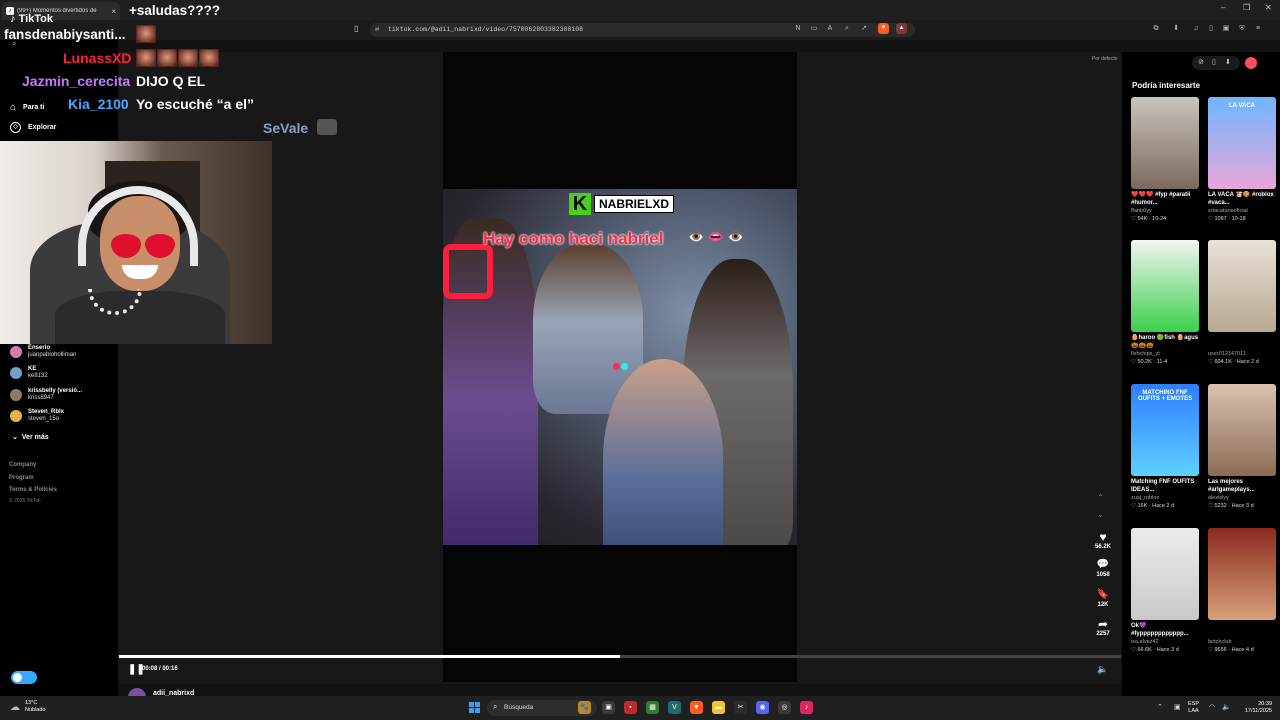  I want to click on fit-mode-label: Por defecto, so click(1105, 59).